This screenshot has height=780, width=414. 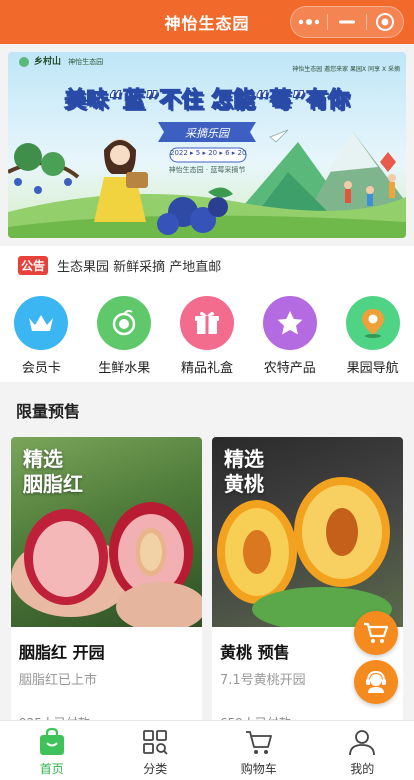 What do you see at coordinates (207, 101) in the screenshot?
I see `banner-headline: 美味“蓝”不住 怎能“莓”有你` at bounding box center [207, 101].